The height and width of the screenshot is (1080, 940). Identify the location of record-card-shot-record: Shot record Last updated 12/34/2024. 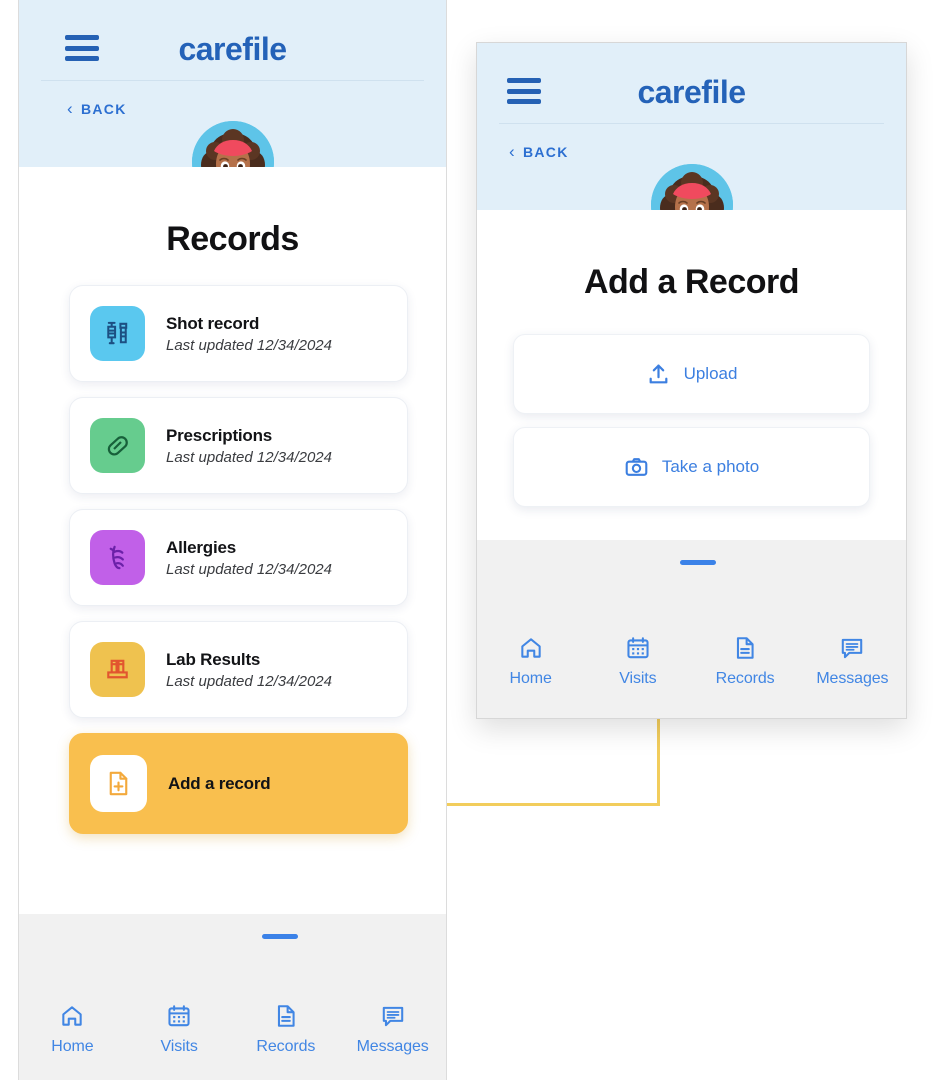
(238, 333).